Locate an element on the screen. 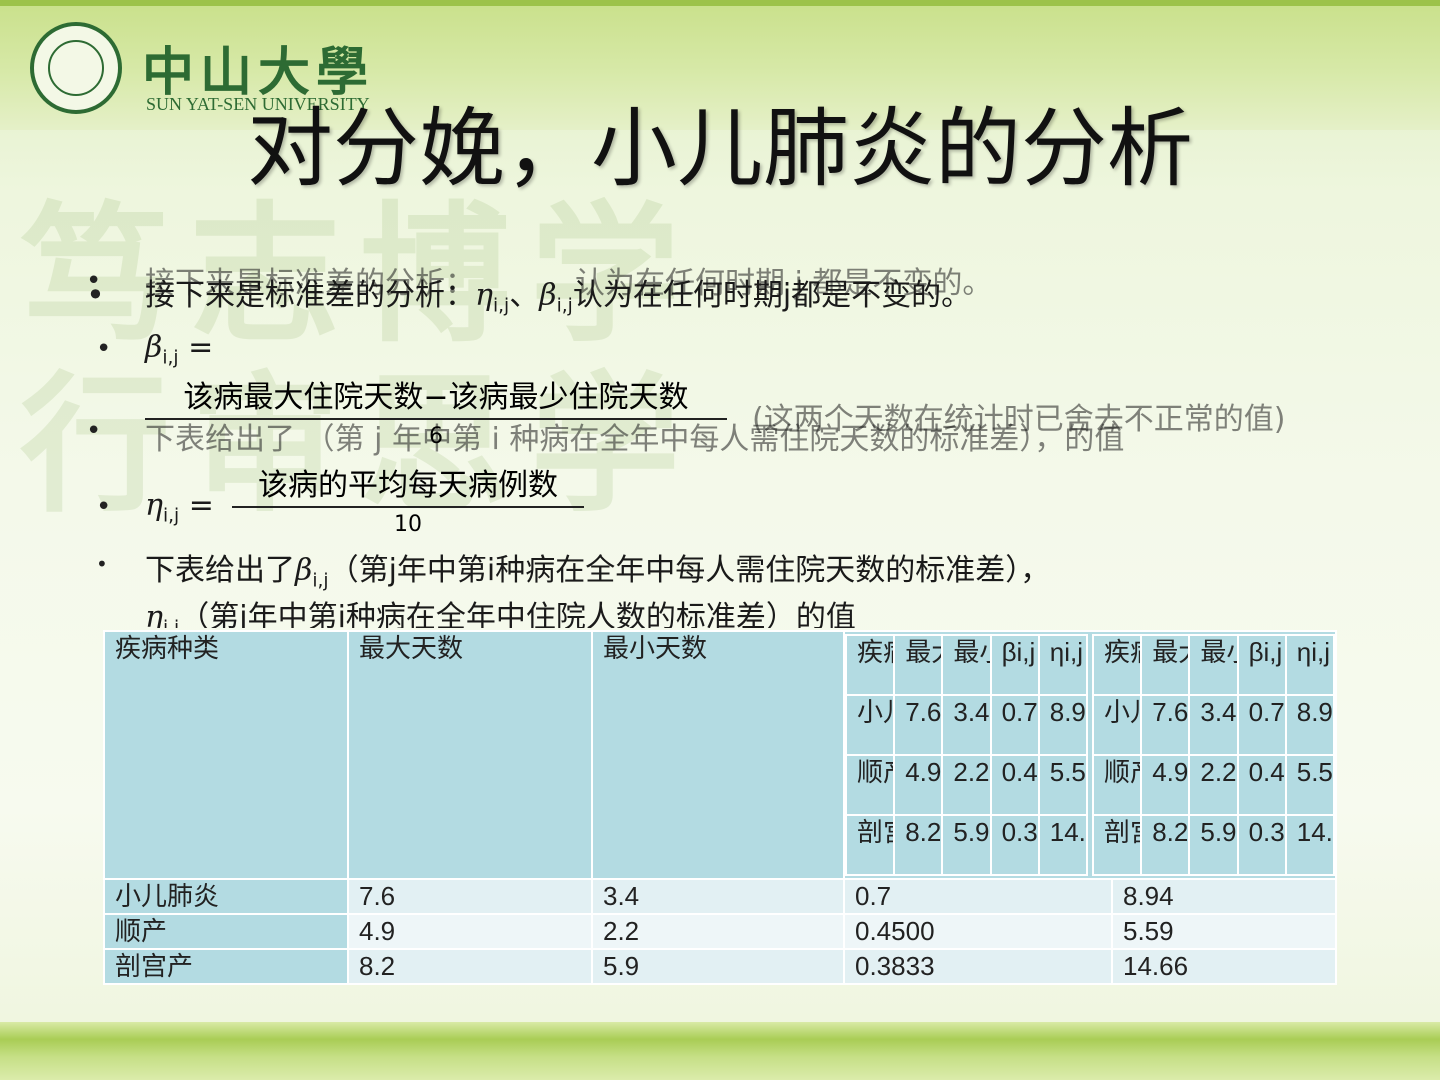 Image resolution: width=1440 pixels, height=1080 pixels. eta-fraction: 该病的平均每天病例数 10 is located at coordinates (408, 498).